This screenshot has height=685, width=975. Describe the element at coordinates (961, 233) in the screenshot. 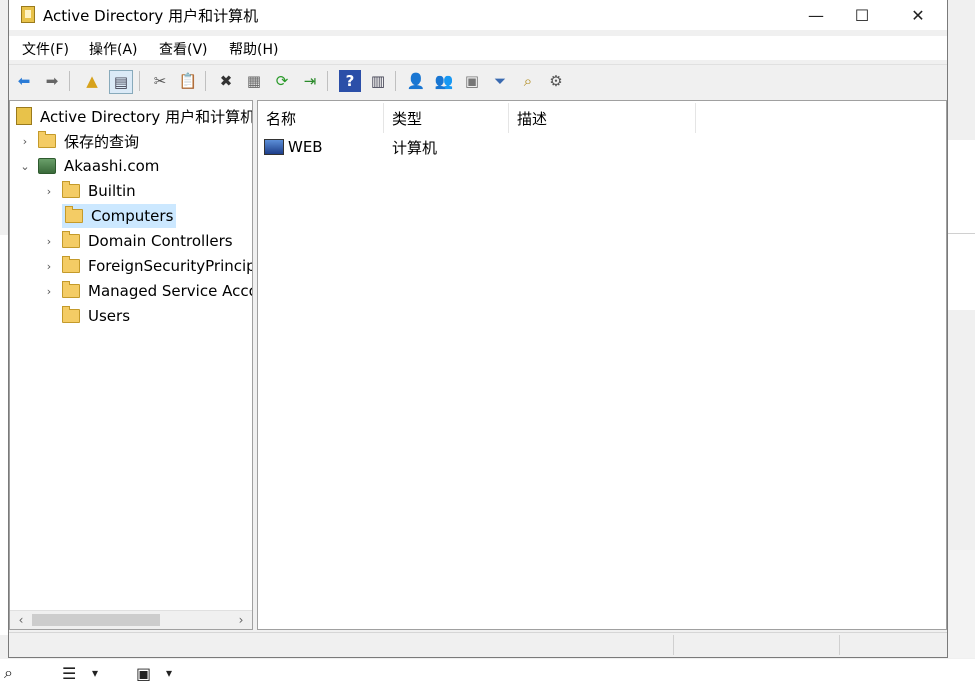

I see `background-divider` at that location.